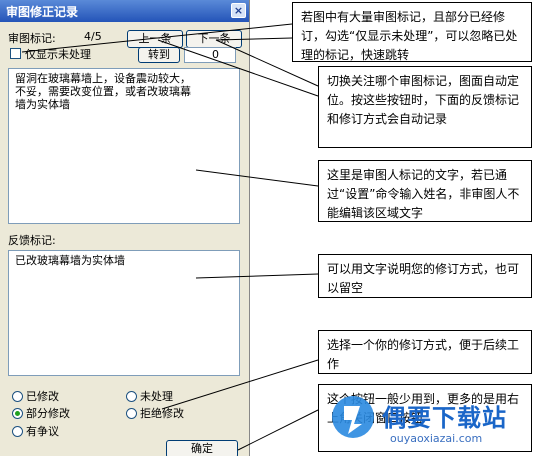  Describe the element at coordinates (32, 38) in the screenshot. I see `review-mark-label: 审图标记:` at that location.